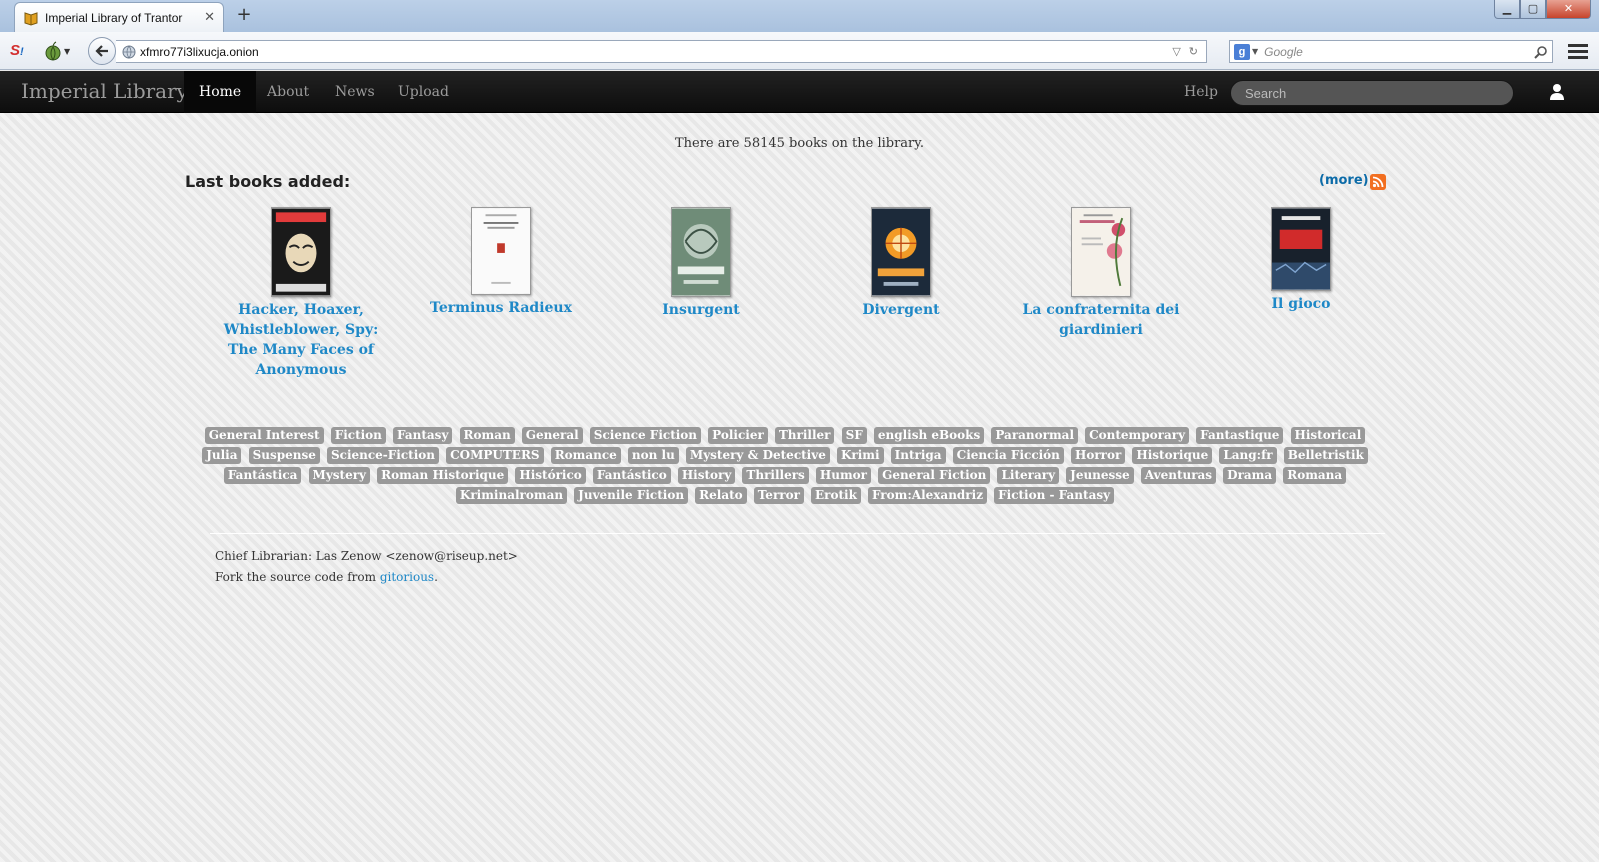 Image resolution: width=1599 pixels, height=862 pixels. I want to click on tag-link: Lang:fr, so click(1248, 455).